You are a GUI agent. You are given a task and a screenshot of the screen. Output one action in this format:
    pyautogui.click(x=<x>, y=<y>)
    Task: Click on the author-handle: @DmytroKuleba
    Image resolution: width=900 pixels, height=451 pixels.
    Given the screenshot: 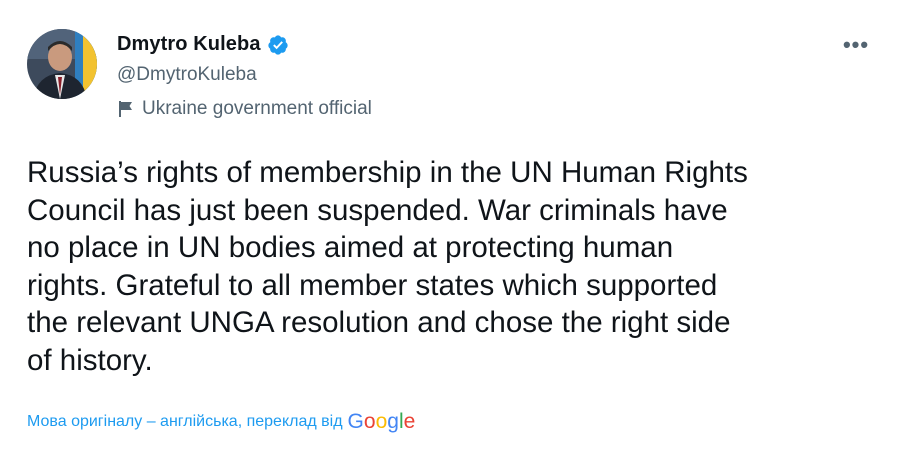 What is the action you would take?
    pyautogui.click(x=187, y=75)
    